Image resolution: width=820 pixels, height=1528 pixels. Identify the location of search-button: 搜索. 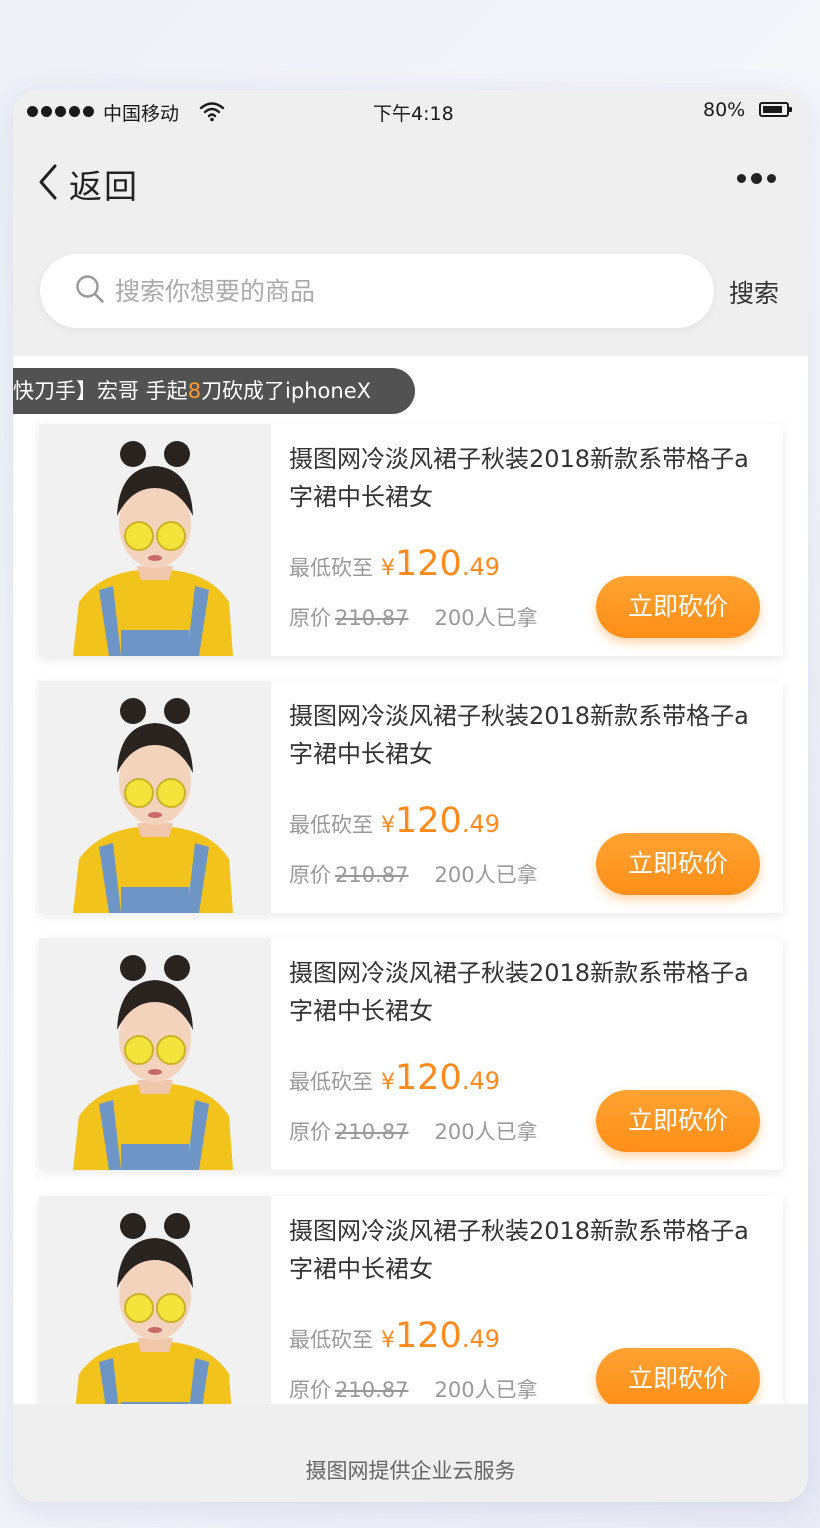
(754, 292).